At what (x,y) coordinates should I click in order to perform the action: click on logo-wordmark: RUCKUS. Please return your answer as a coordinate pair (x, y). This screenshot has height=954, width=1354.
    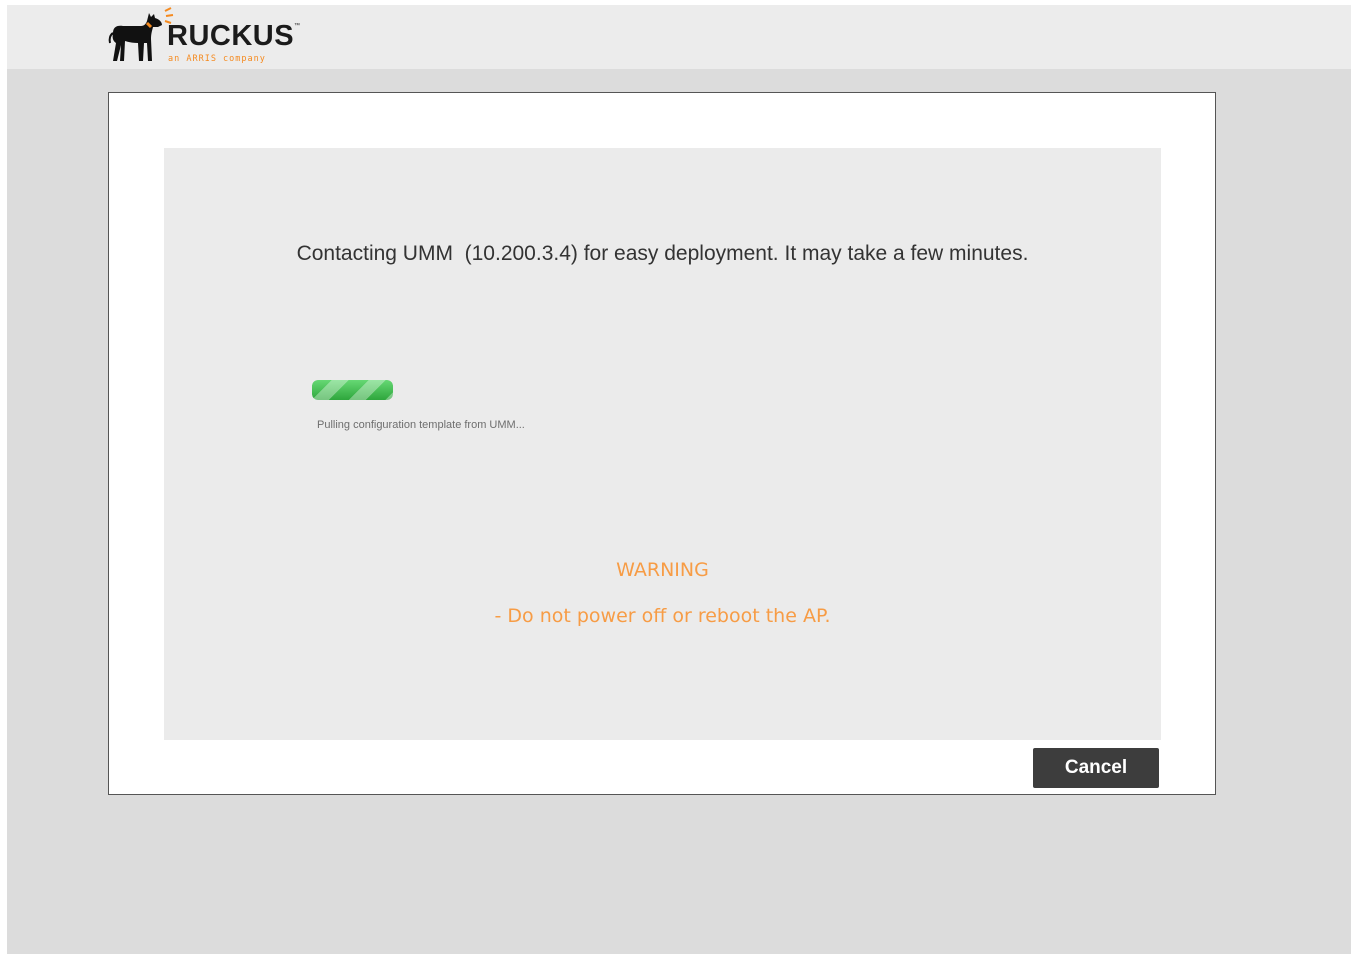
    Looking at the image, I should click on (231, 36).